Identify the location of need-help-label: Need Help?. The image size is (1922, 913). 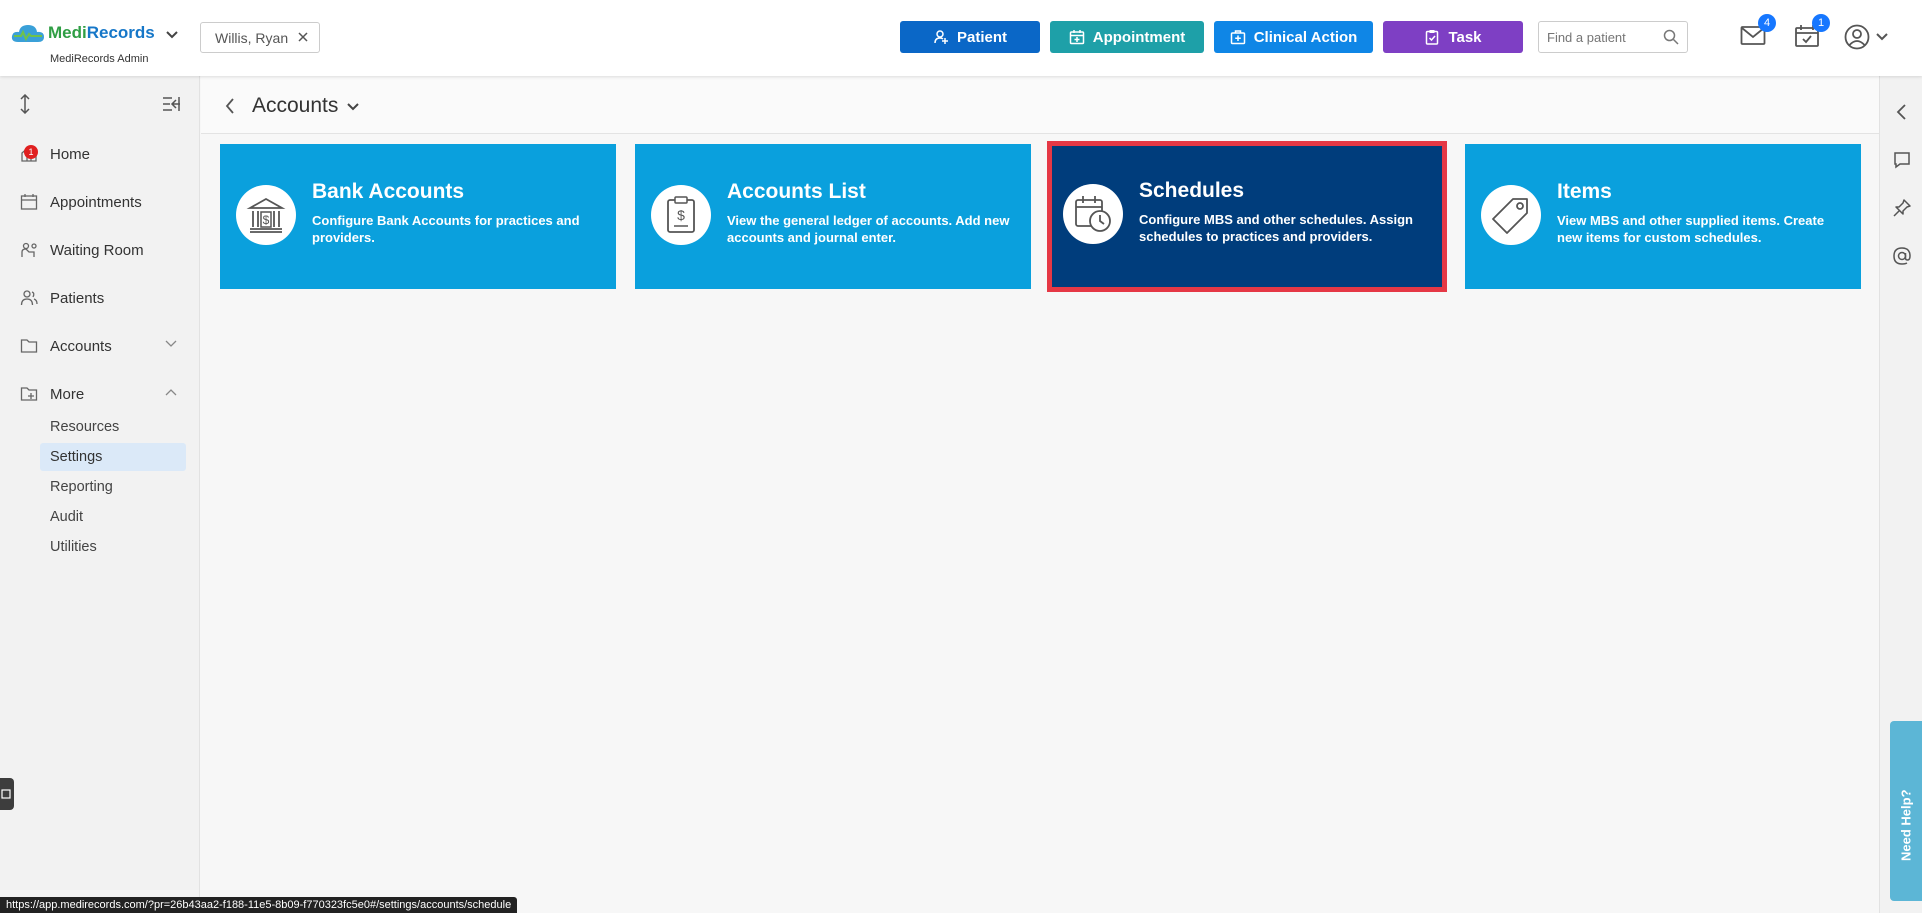
(1906, 825).